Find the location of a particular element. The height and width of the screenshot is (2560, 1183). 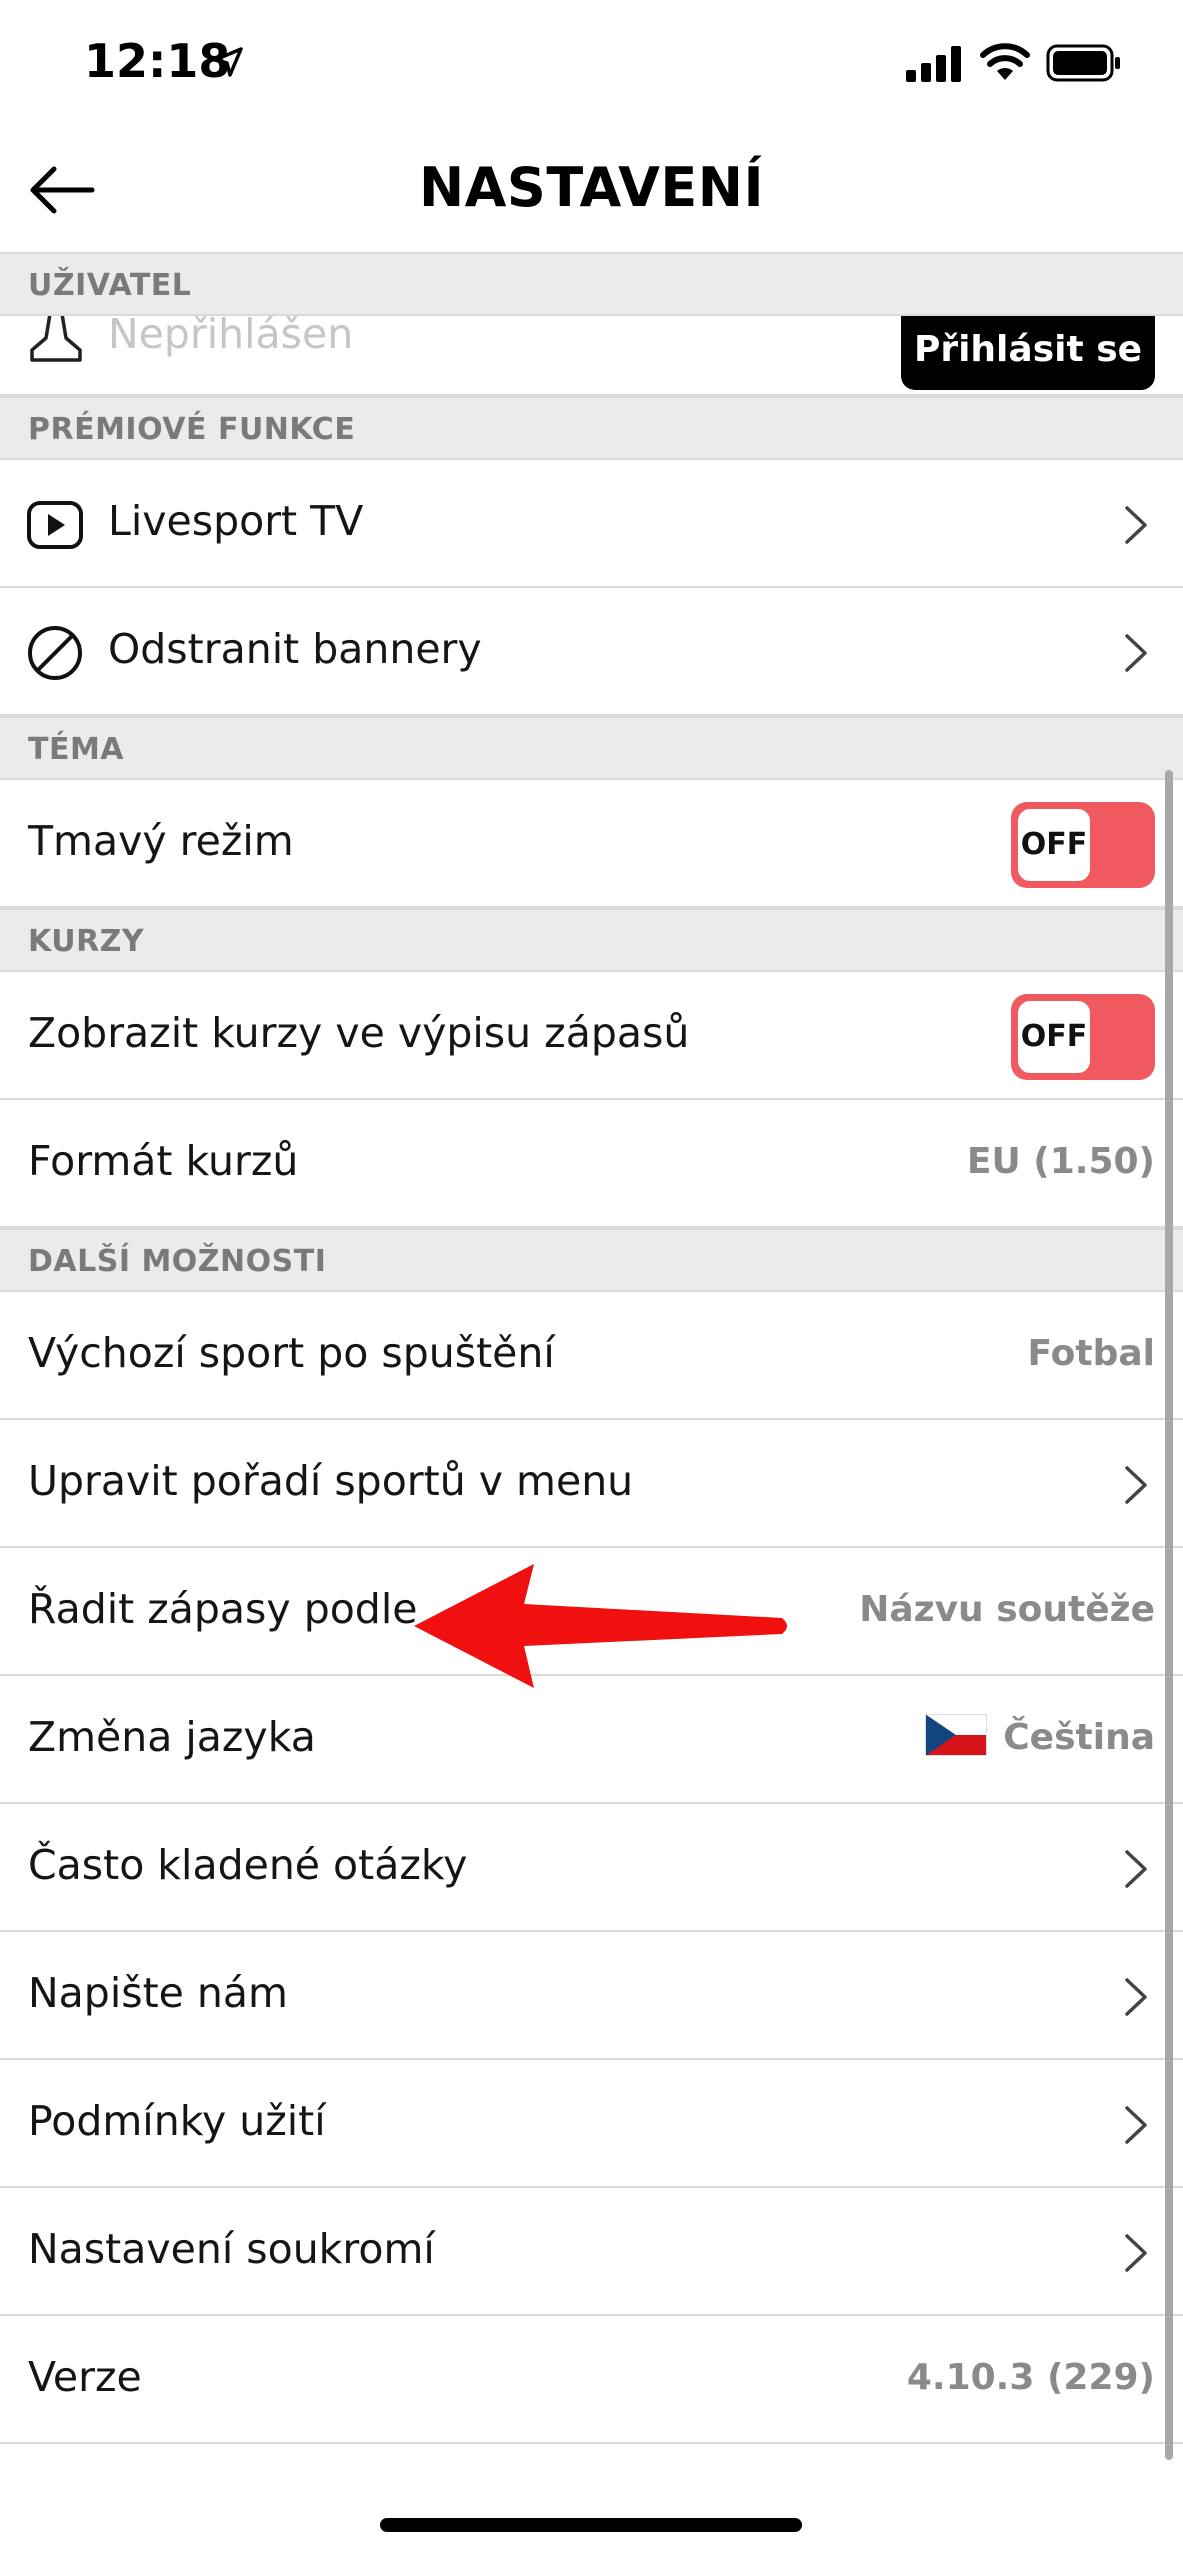

row-label: Livesport TV is located at coordinates (236, 521).